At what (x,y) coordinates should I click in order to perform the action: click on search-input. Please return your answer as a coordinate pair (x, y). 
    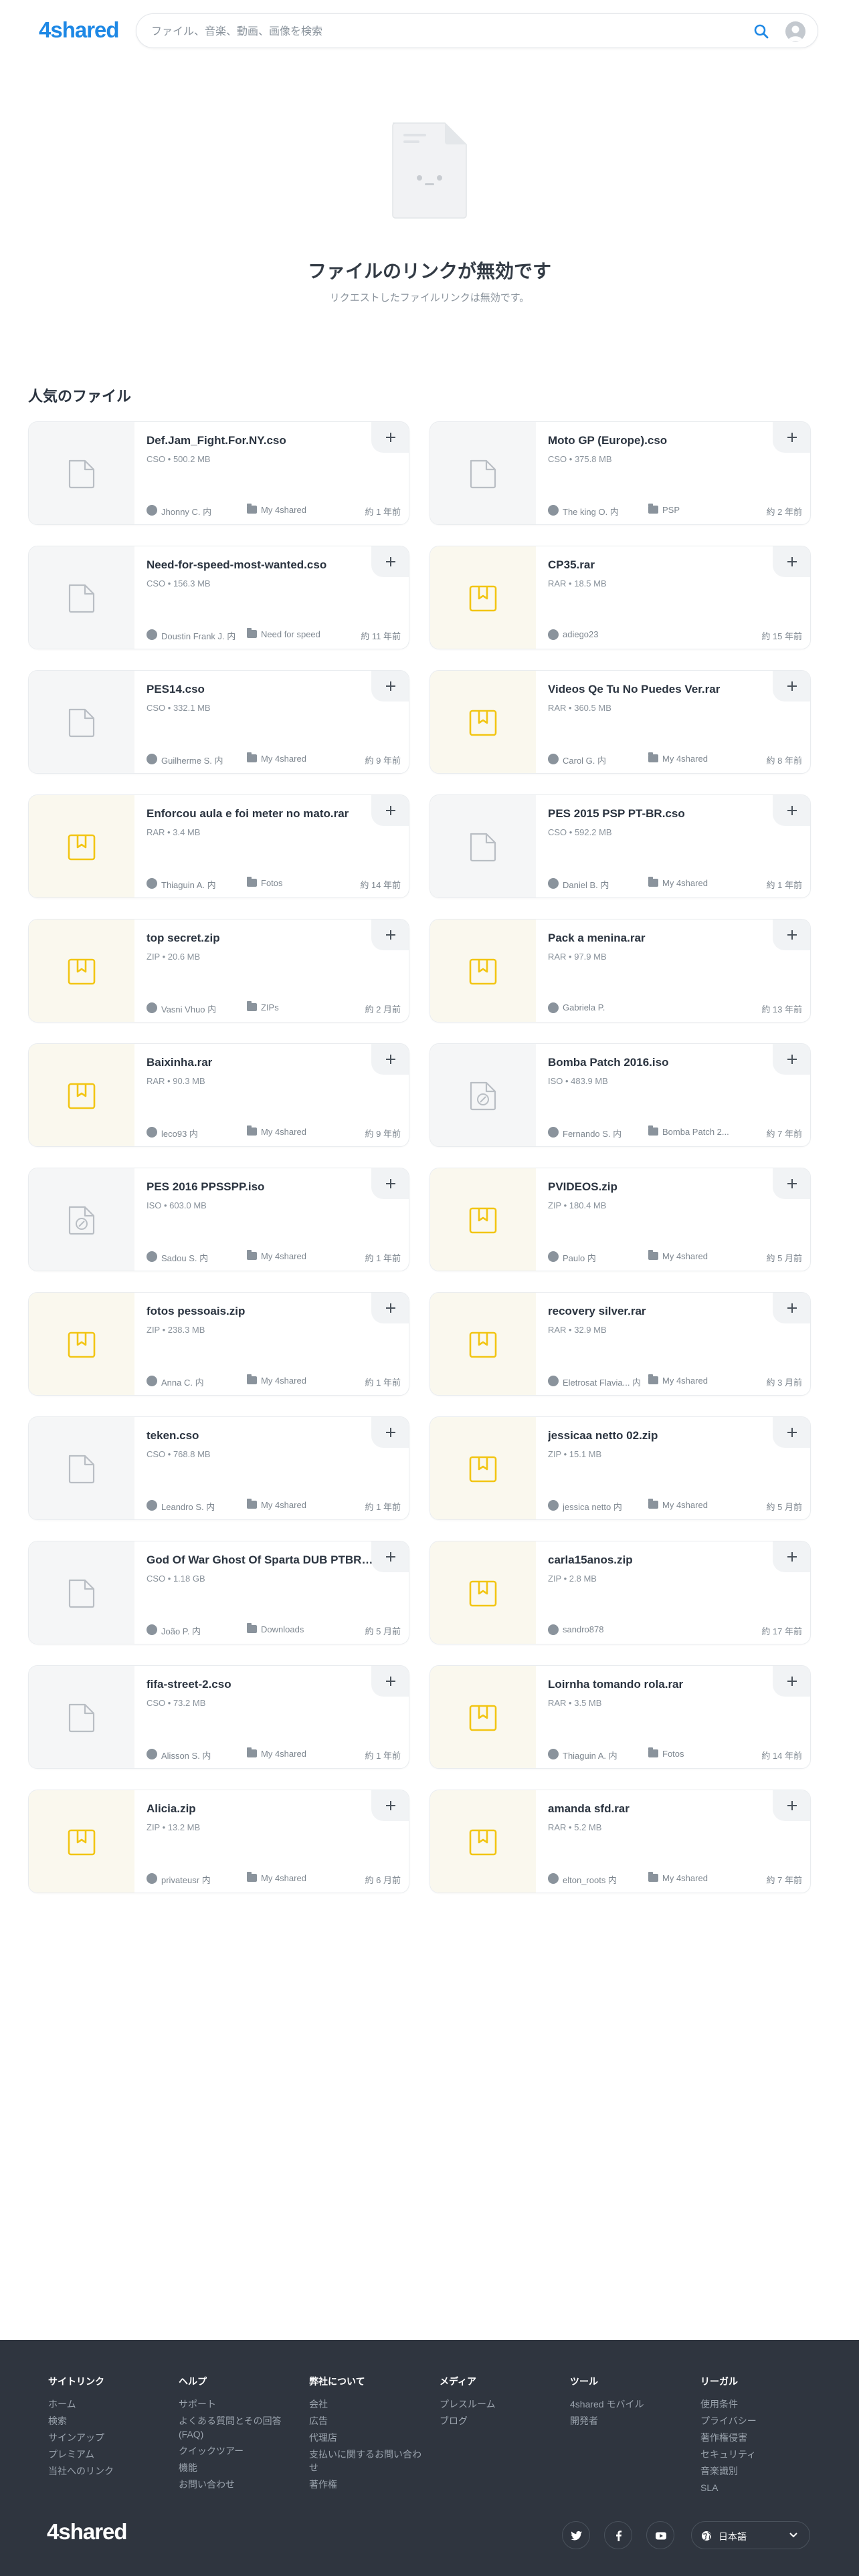
    Looking at the image, I should click on (445, 30).